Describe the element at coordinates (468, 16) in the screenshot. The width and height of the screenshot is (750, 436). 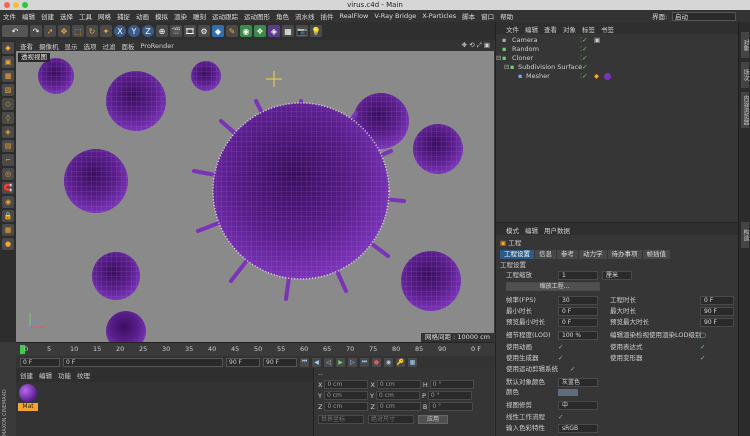
I see `menu-script: 脚本` at that location.